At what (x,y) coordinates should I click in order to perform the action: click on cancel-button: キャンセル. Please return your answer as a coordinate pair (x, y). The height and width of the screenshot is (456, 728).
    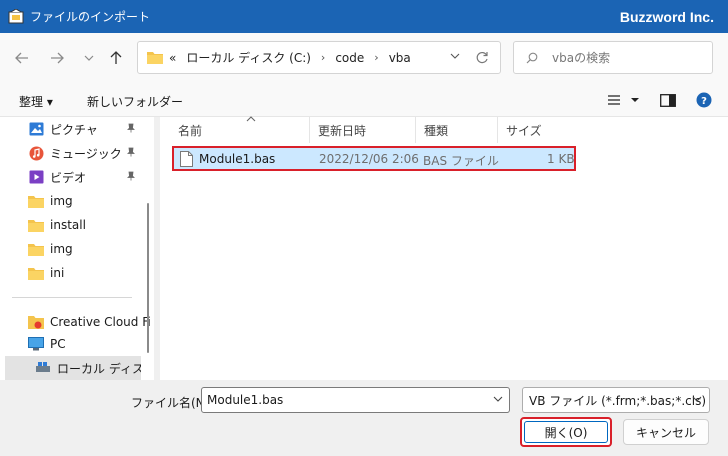
    Looking at the image, I should click on (666, 432).